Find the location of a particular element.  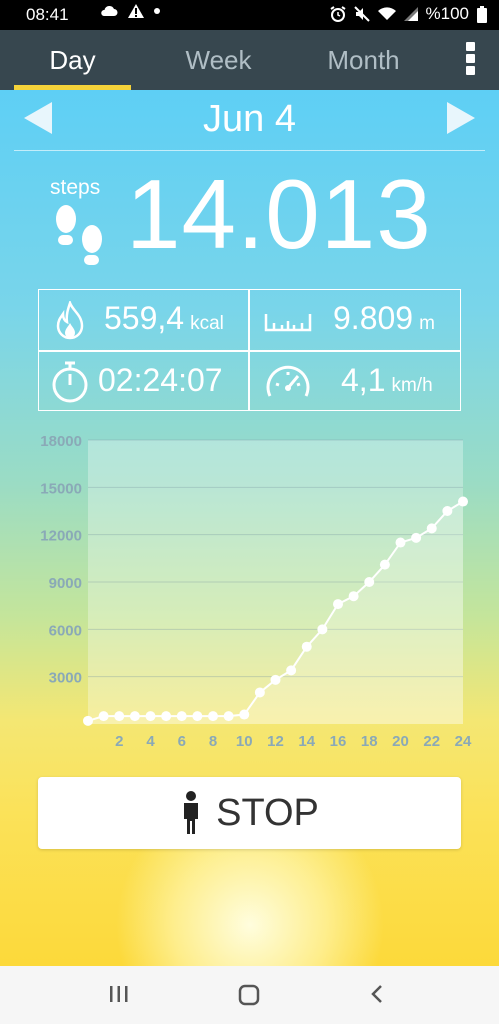

wifi-icon is located at coordinates (386, 14).